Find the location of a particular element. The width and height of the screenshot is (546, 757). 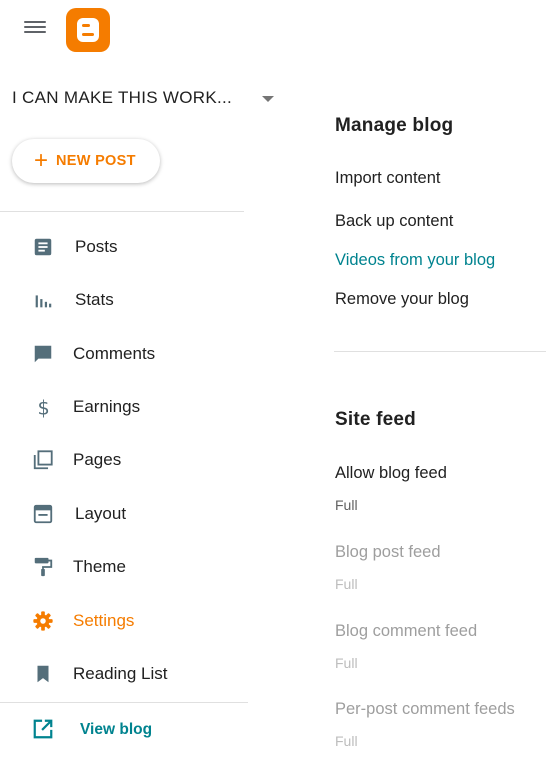

sidebar-item-pages: Pages is located at coordinates (123, 460).